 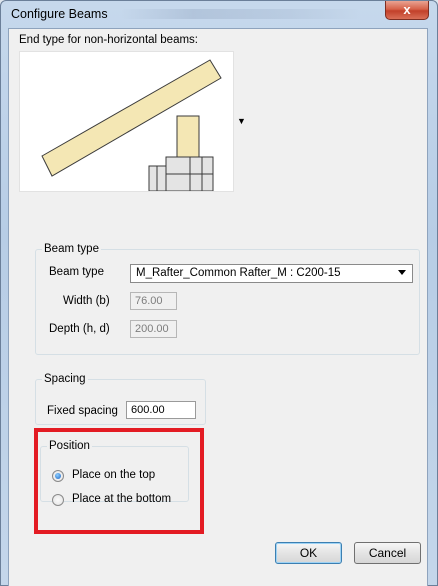 What do you see at coordinates (188, 136) in the screenshot?
I see `post-shape` at bounding box center [188, 136].